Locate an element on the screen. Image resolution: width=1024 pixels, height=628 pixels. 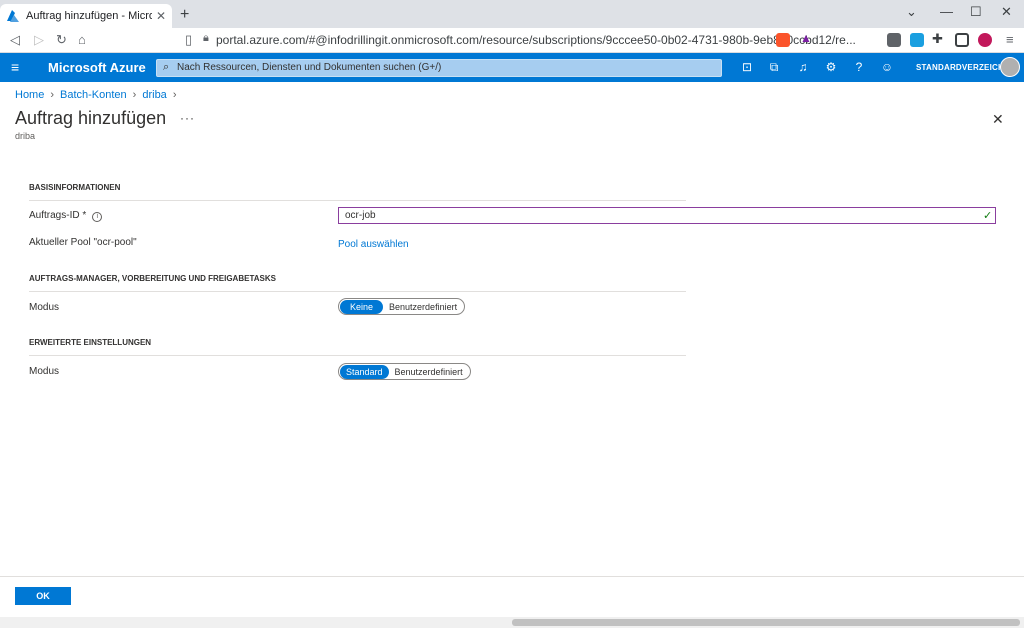
search-icon: ⌕ is located at coordinates (166, 67).